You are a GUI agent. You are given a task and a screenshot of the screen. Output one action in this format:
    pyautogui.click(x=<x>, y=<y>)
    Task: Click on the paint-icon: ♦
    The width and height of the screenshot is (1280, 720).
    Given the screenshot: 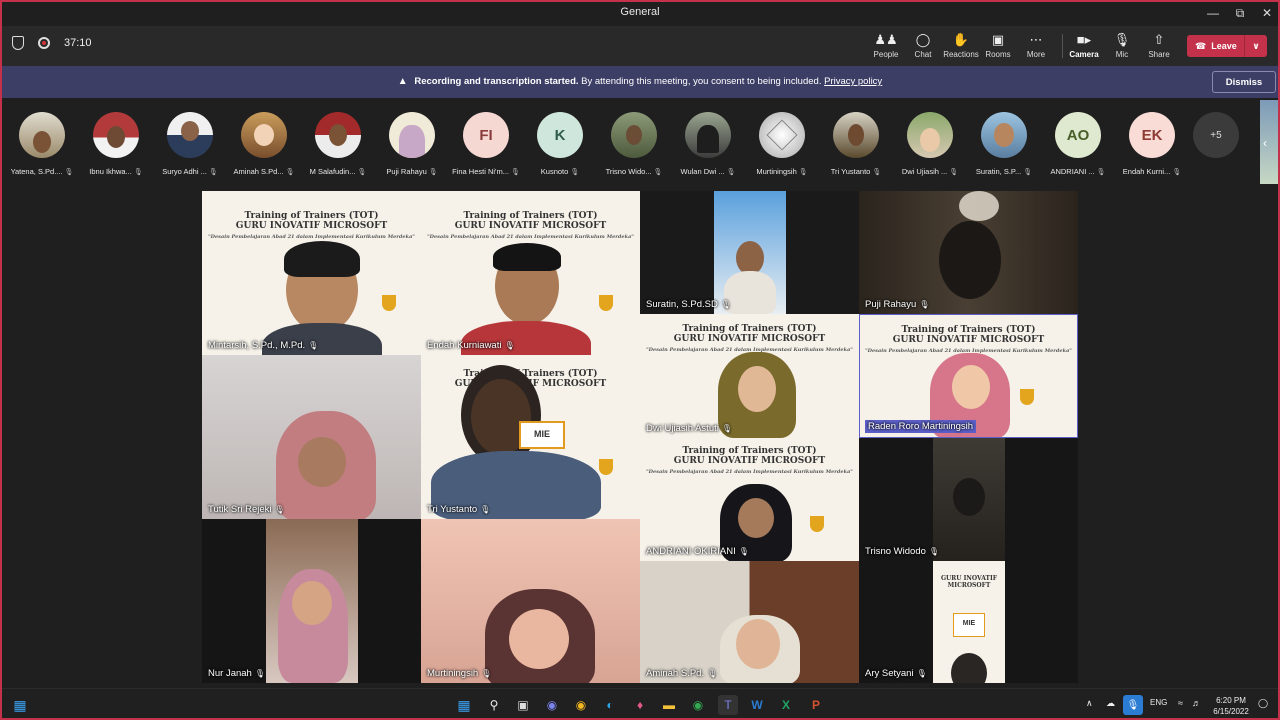 What is the action you would take?
    pyautogui.click(x=640, y=705)
    